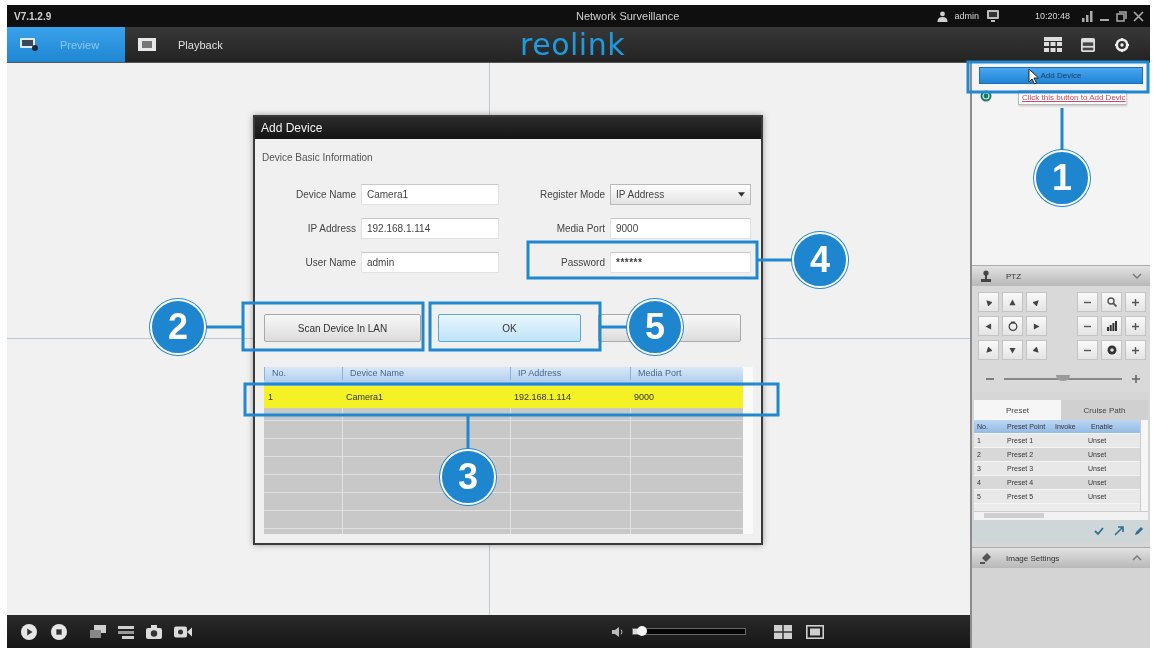 The image size is (1156, 650). What do you see at coordinates (1052, 16) in the screenshot?
I see `clock-time: 10:20:48` at bounding box center [1052, 16].